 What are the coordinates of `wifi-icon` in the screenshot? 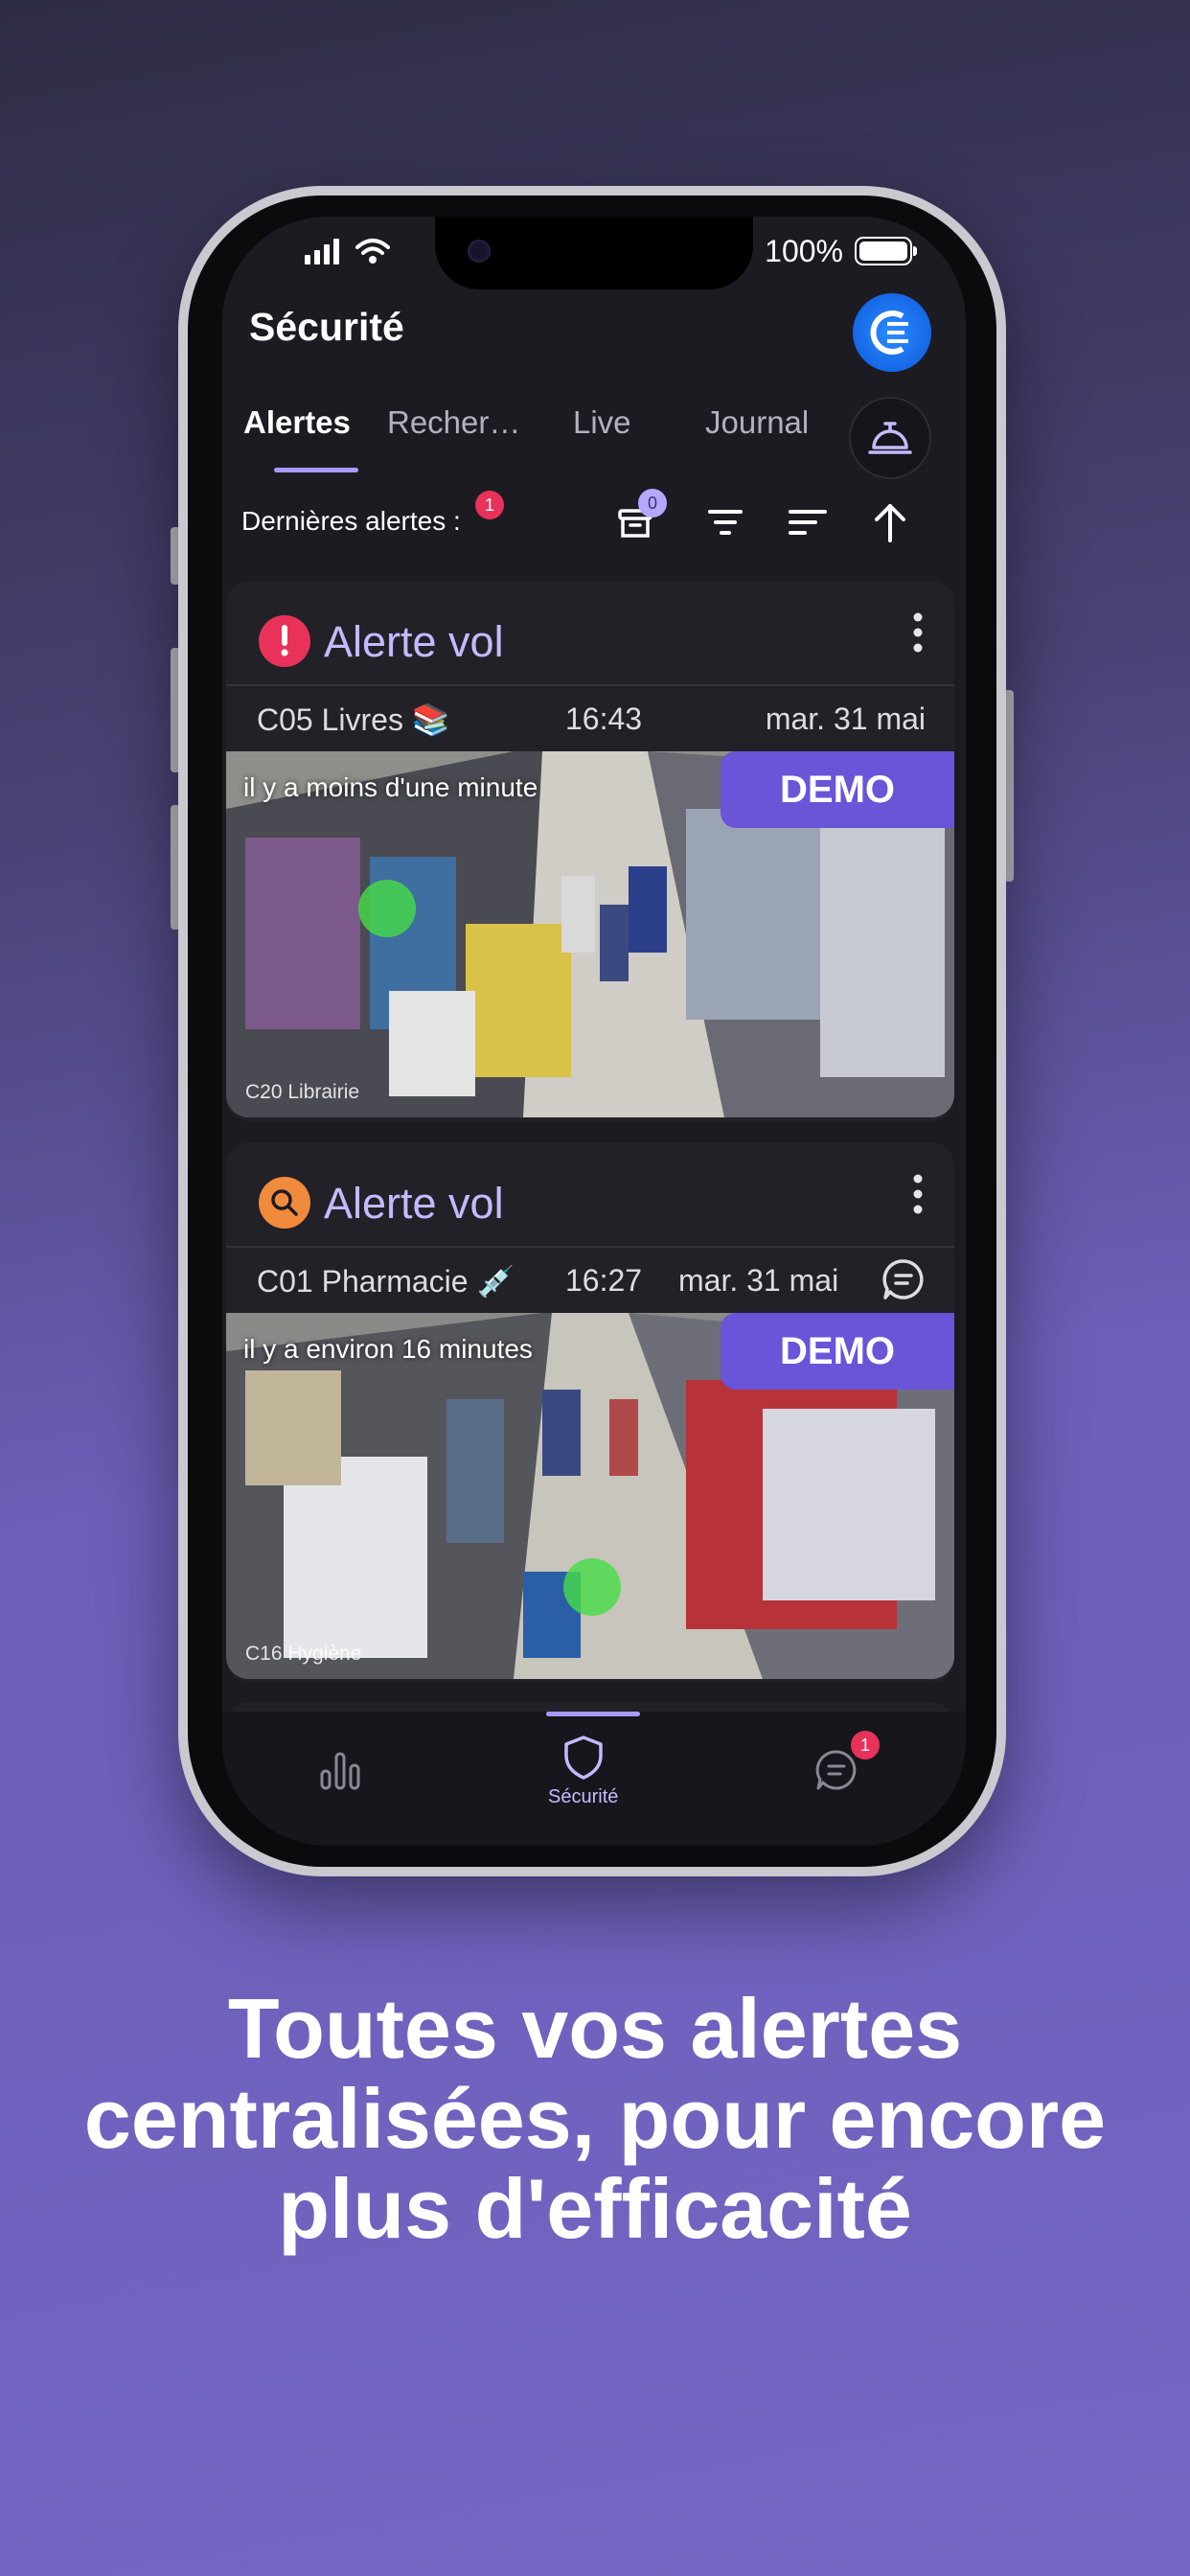 It's located at (373, 251).